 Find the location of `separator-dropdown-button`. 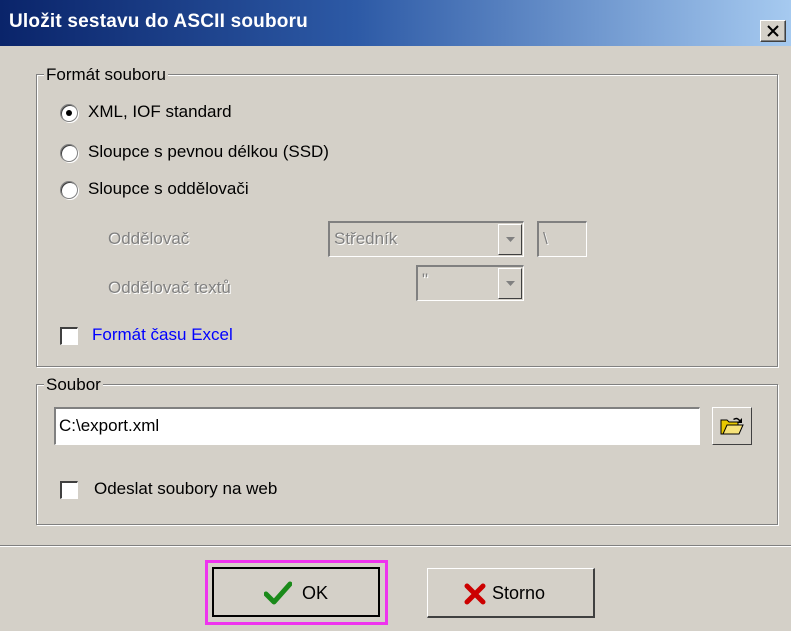

separator-dropdown-button is located at coordinates (510, 239).